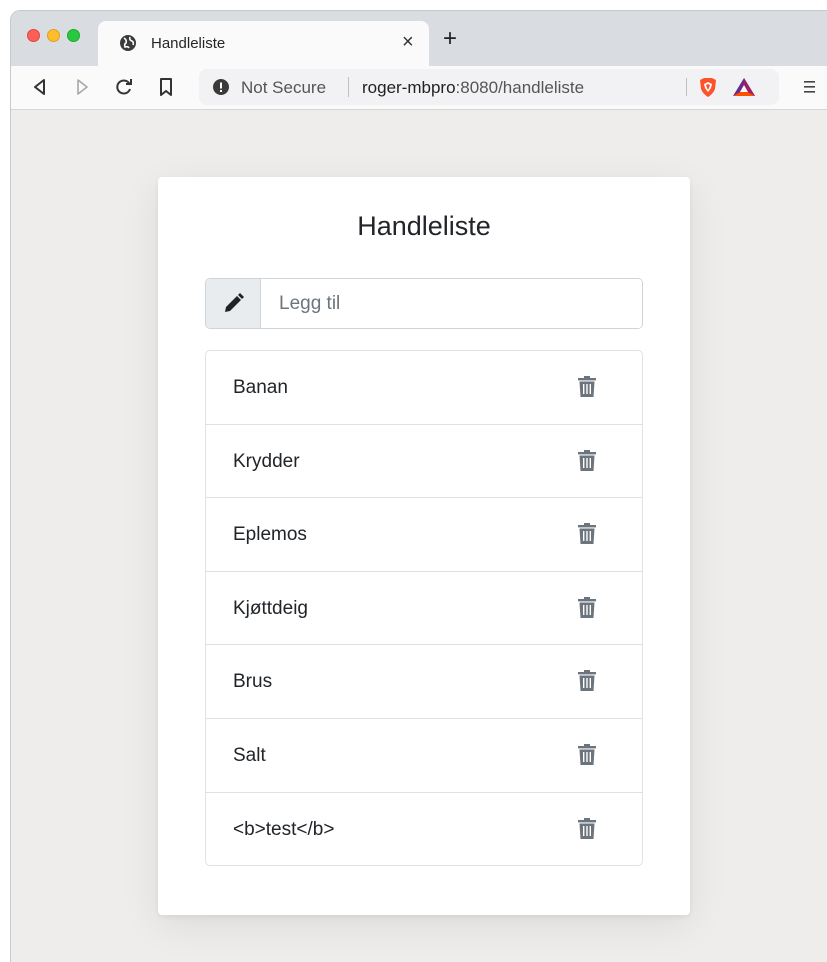  I want to click on url-path: :8080/handleliste, so click(520, 87).